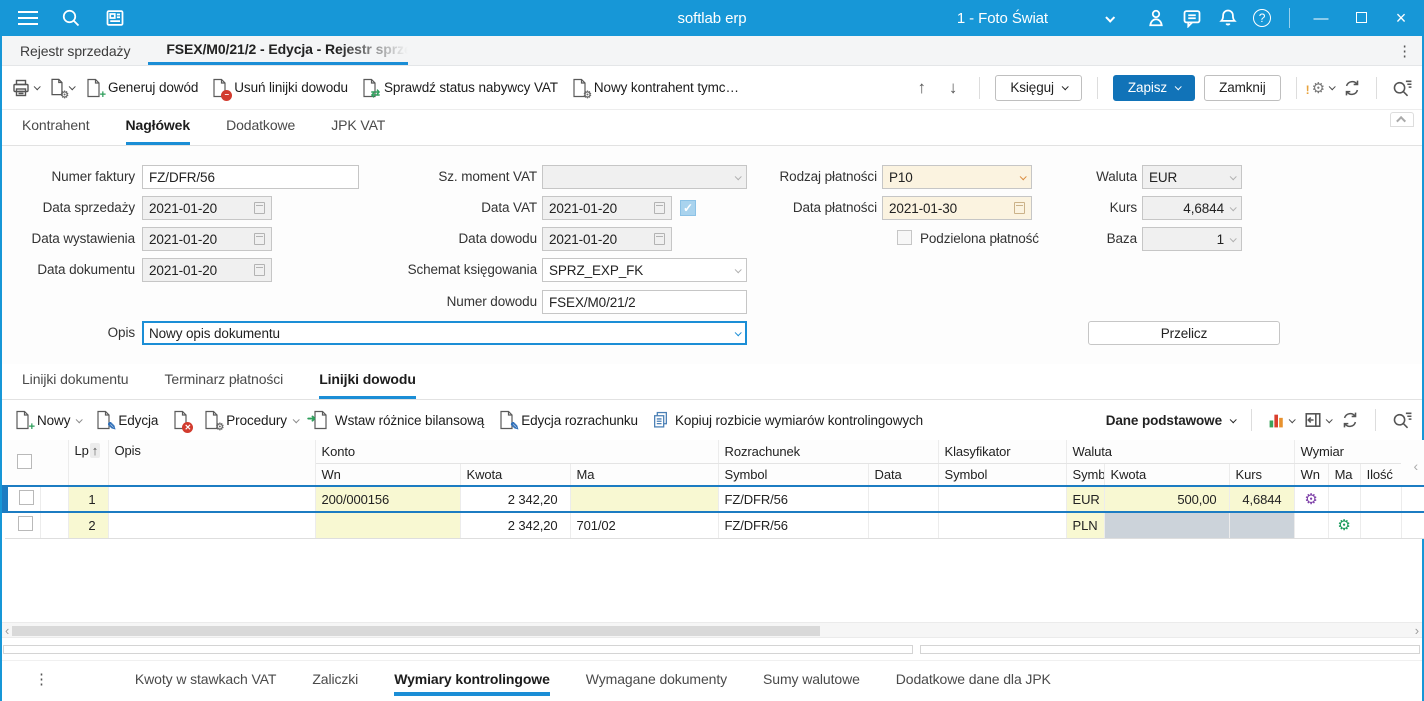 The image size is (1424, 701). Describe the element at coordinates (388, 525) in the screenshot. I see `cell-konto-wn` at that location.